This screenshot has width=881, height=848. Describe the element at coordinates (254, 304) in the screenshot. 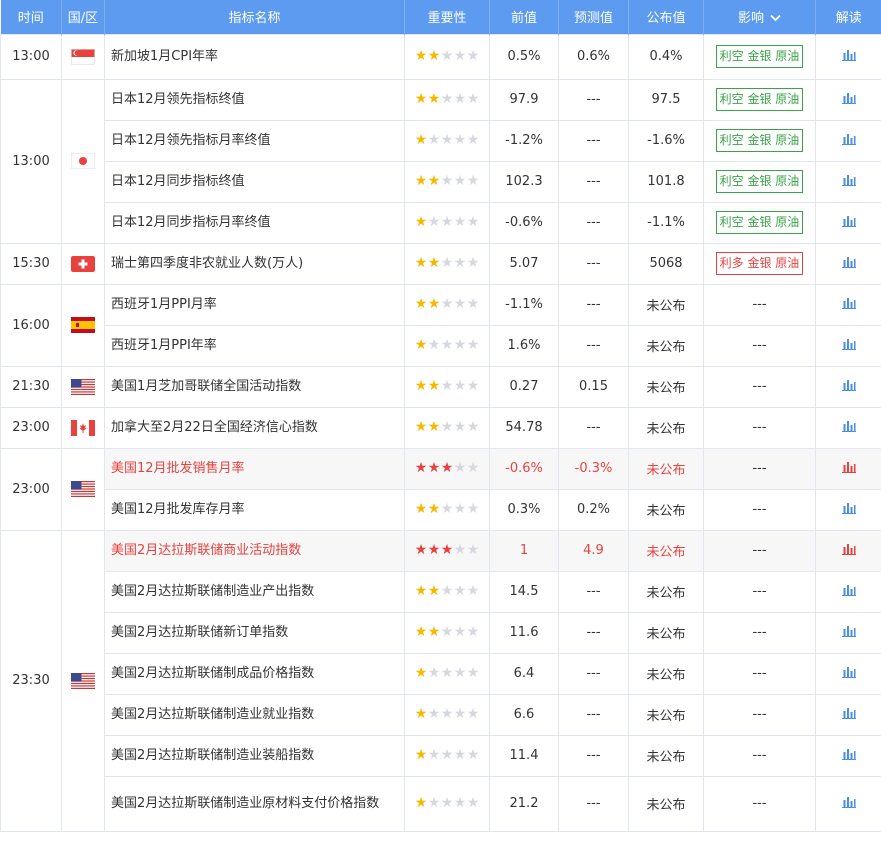

I see `indicator-name: 西班牙1月PPI月率` at that location.